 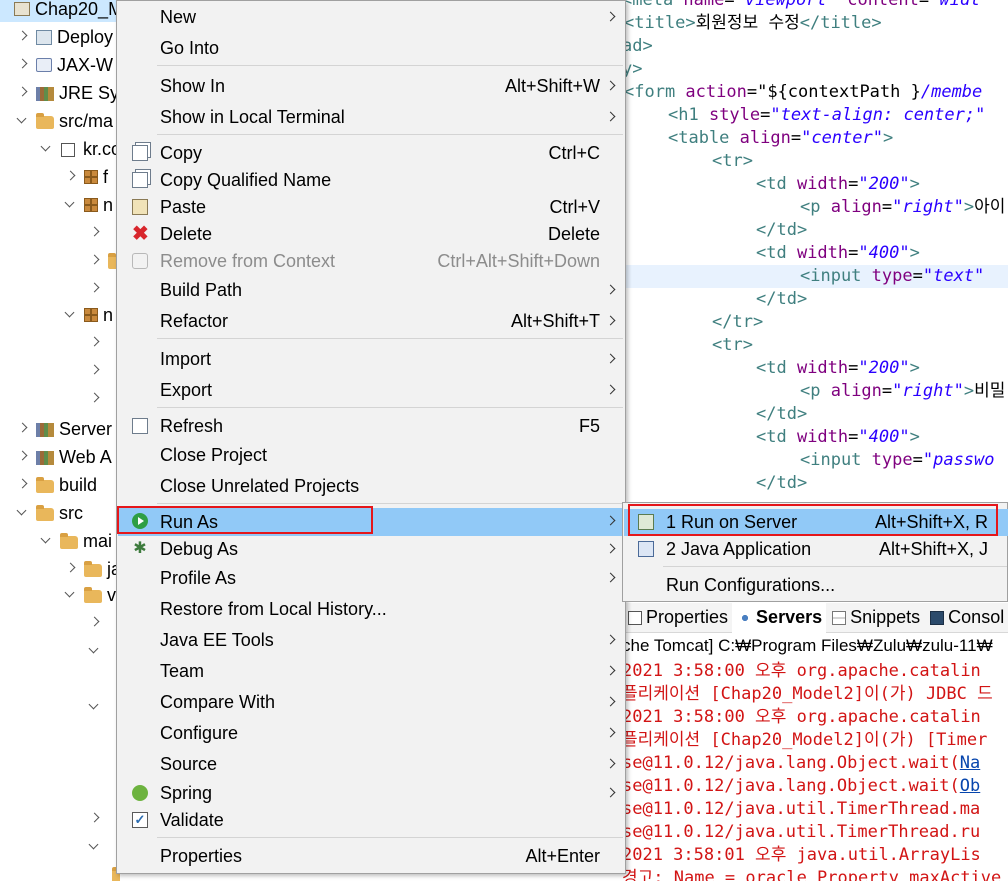 What do you see at coordinates (68, 93) in the screenshot?
I see `tree-item-jre-system-library: JRE Sys` at bounding box center [68, 93].